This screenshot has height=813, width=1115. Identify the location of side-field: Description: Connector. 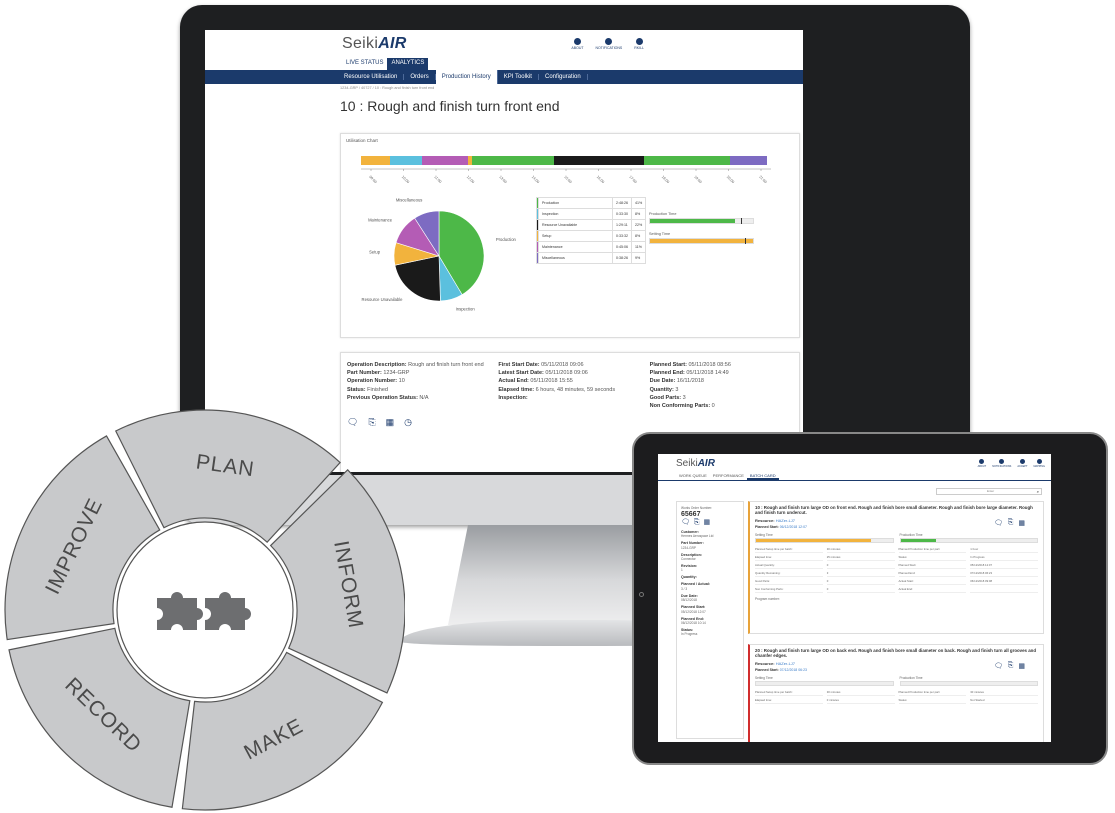
(710, 557).